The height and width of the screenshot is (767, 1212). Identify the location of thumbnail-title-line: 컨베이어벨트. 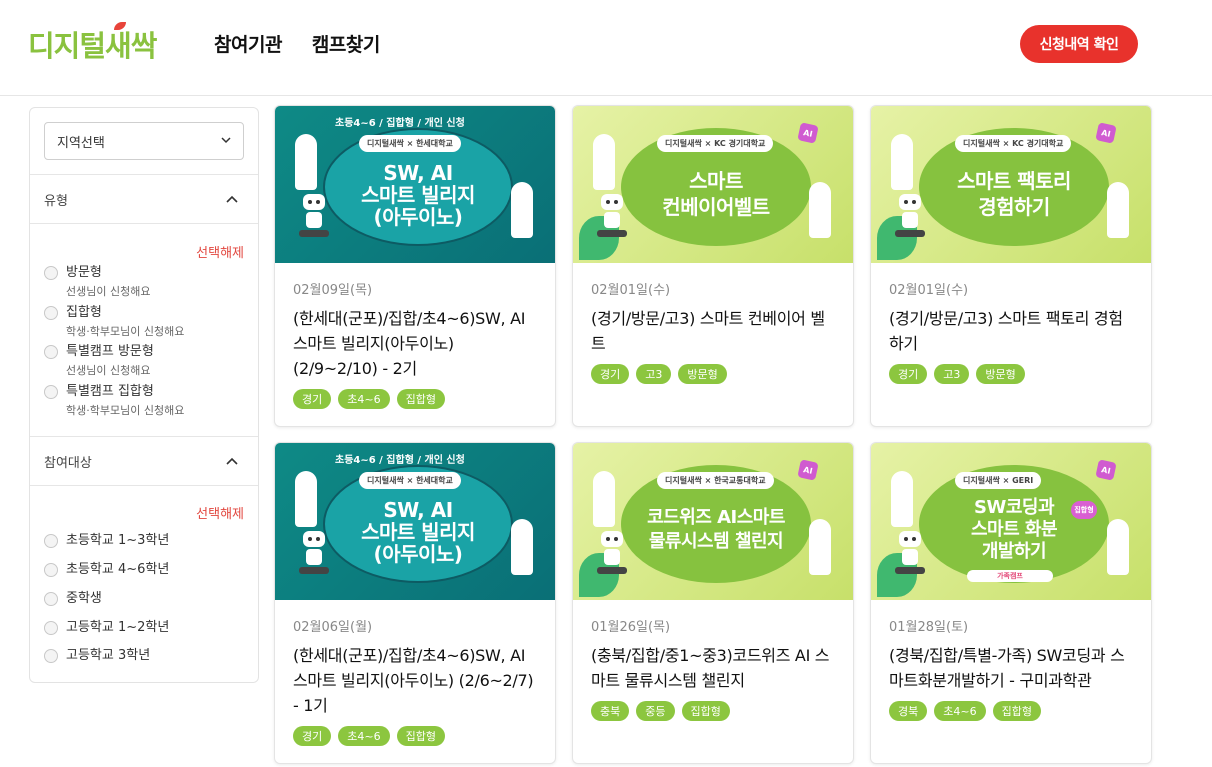
(716, 207).